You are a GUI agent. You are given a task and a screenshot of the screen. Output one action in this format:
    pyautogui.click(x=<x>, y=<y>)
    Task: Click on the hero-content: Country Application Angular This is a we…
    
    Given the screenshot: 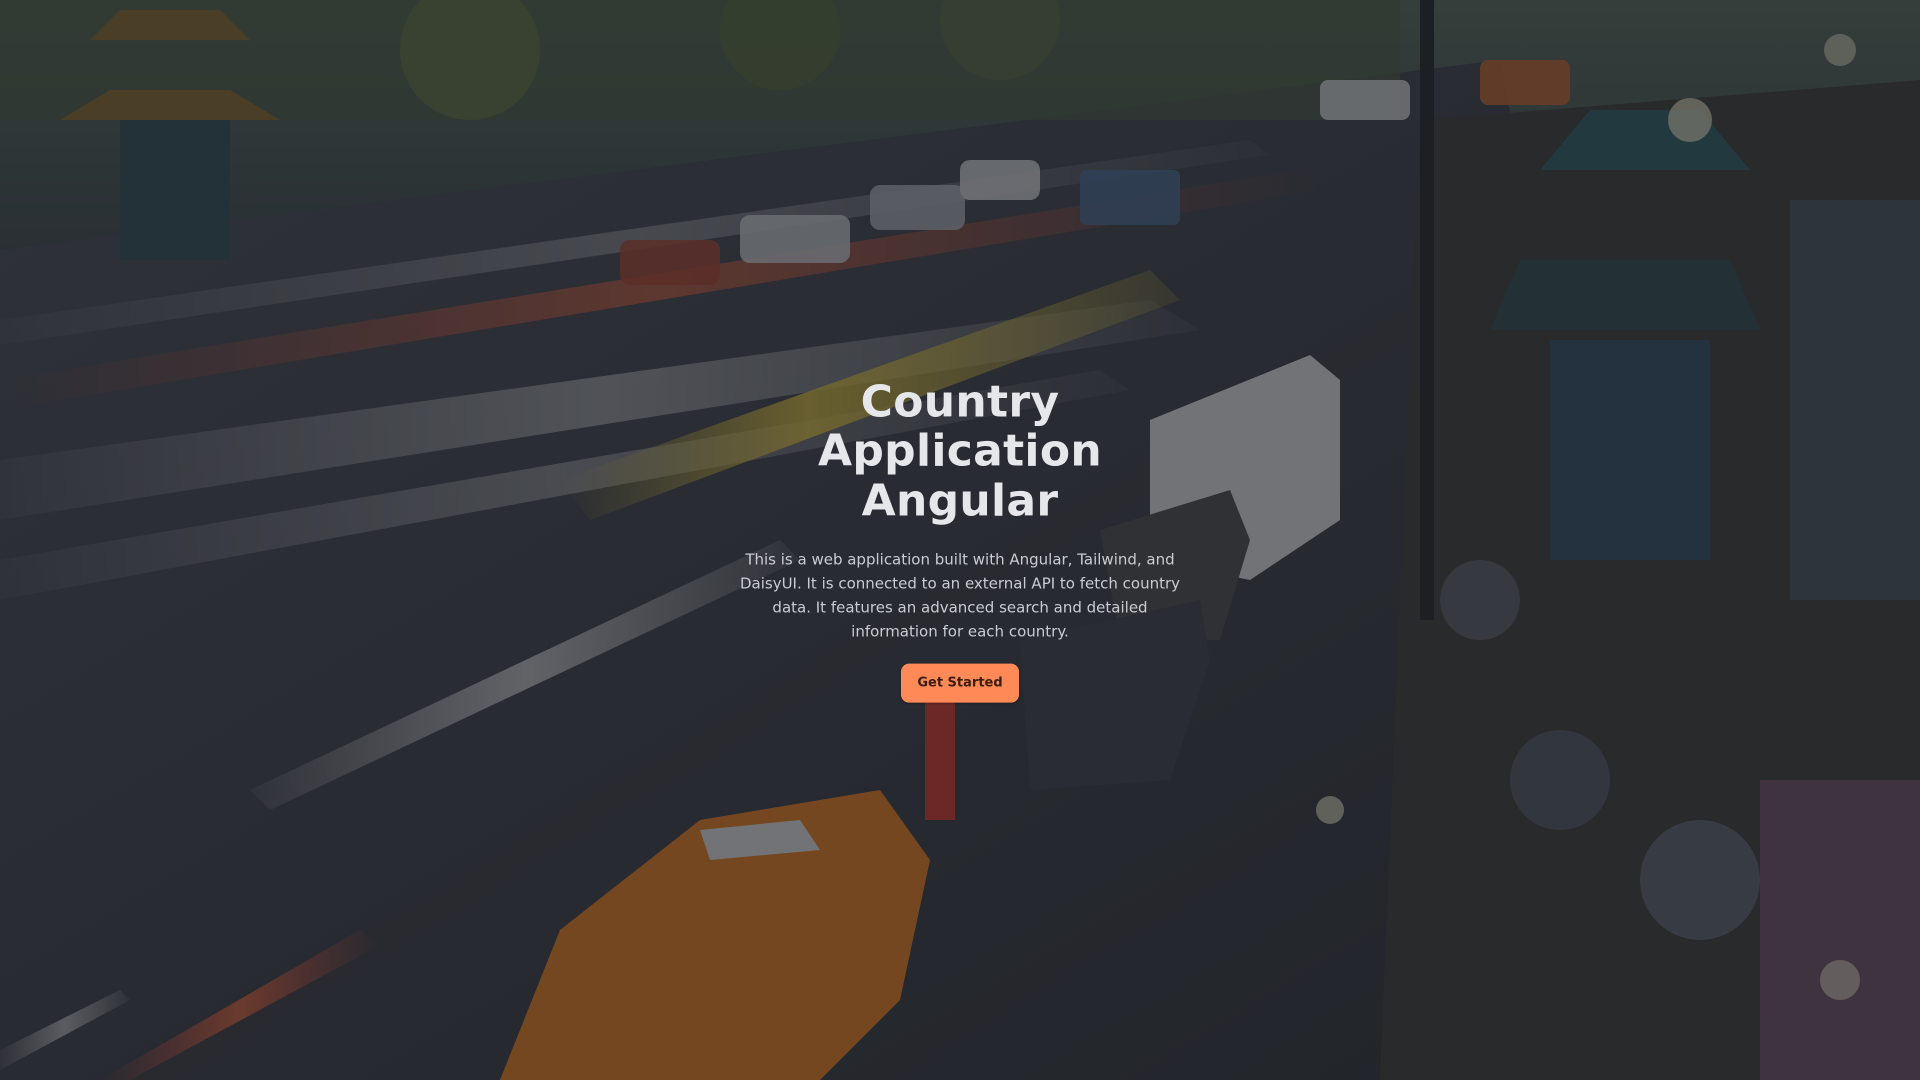 What is the action you would take?
    pyautogui.click(x=960, y=539)
    